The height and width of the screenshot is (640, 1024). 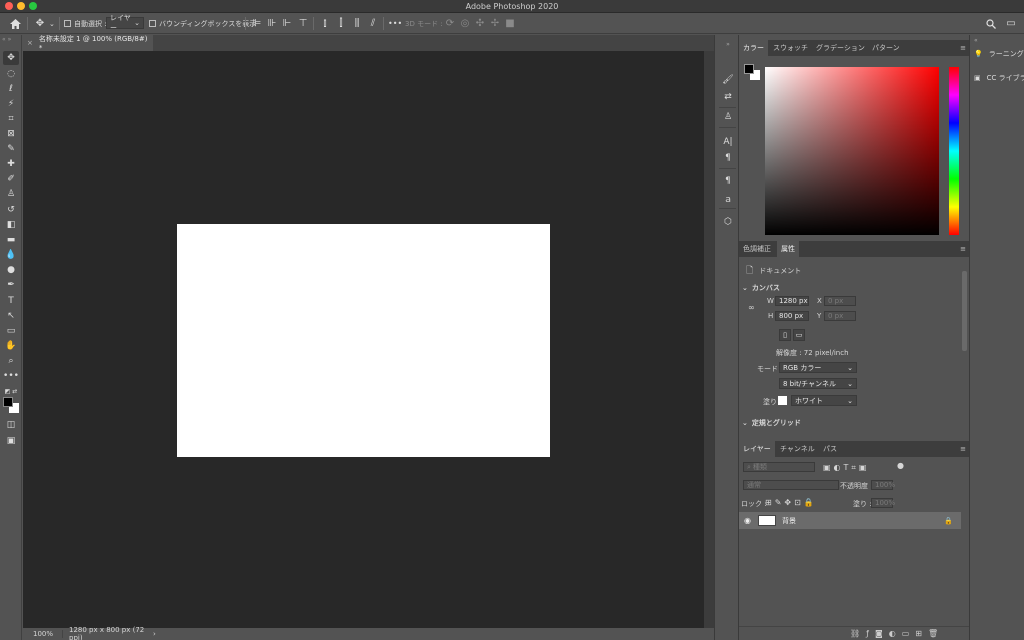 What do you see at coordinates (976, 40) in the screenshot?
I see `panel-expand-icon: «` at bounding box center [976, 40].